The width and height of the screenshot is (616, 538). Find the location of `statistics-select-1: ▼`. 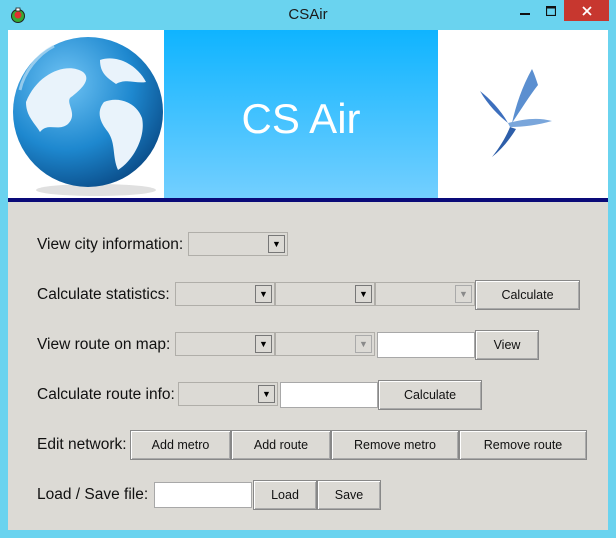

statistics-select-1: ▼ is located at coordinates (225, 294).